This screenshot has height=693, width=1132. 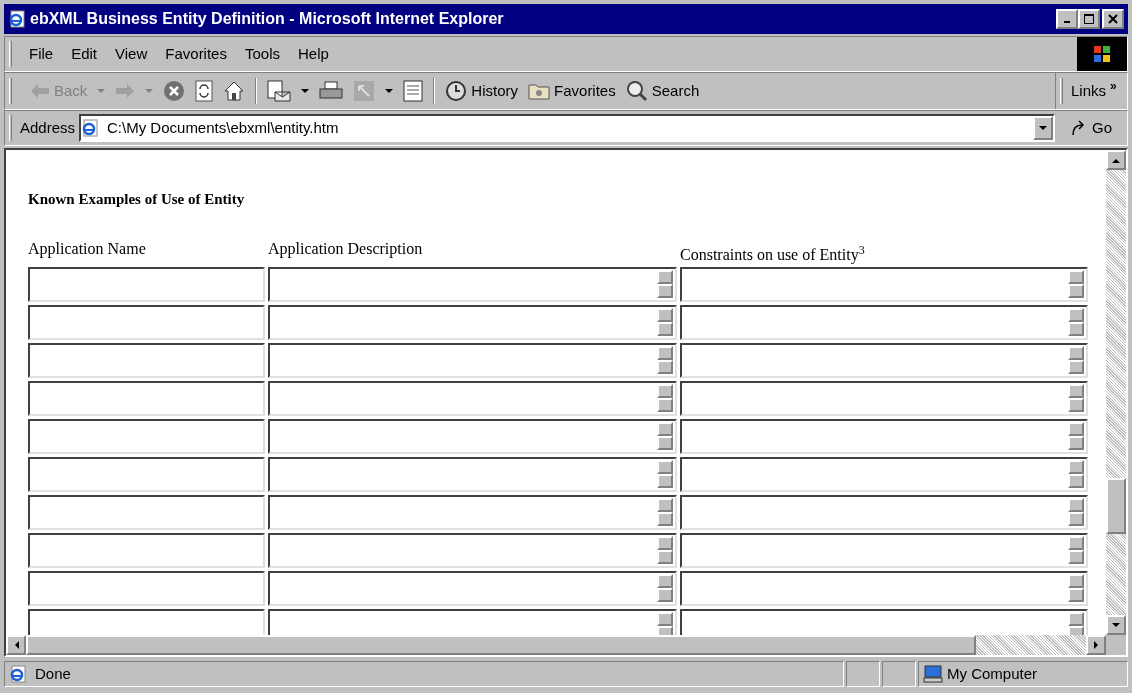 What do you see at coordinates (1096, 645) in the screenshot?
I see `right-arrow-icon` at bounding box center [1096, 645].